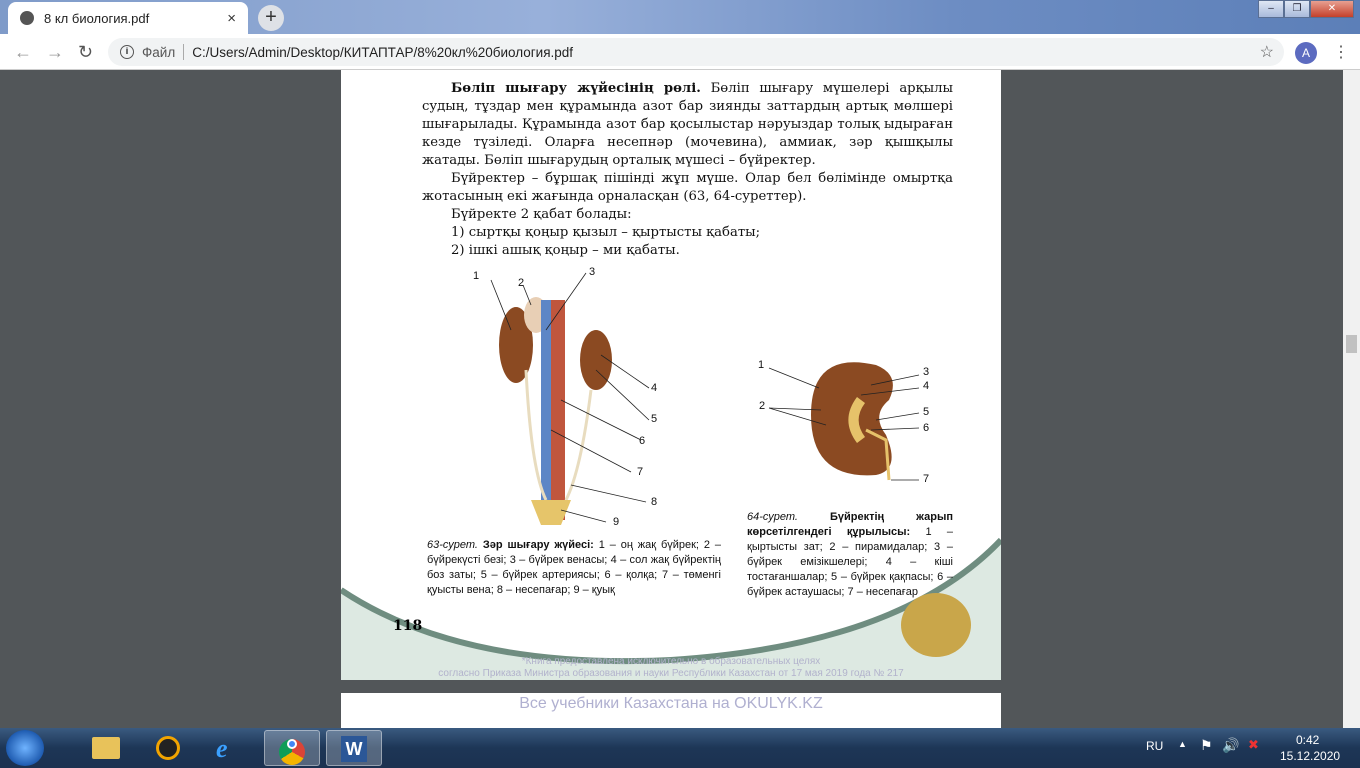 This screenshot has width=1360, height=768. Describe the element at coordinates (292, 752) in the screenshot. I see `chrome-icon` at that location.